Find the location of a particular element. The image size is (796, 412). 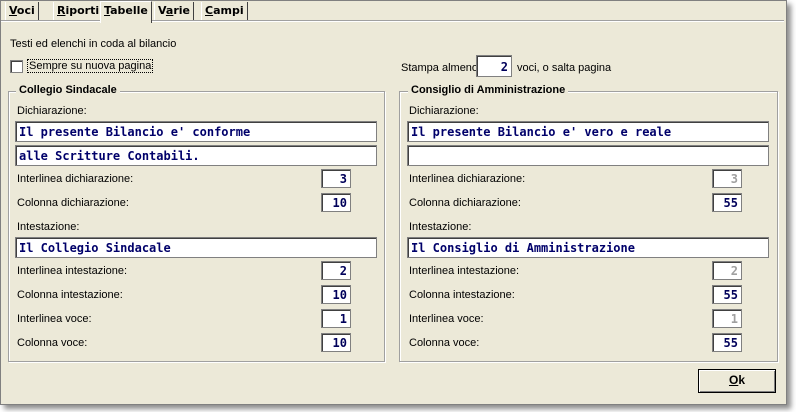

tab-tabelle: Tabelle is located at coordinates (126, 12).